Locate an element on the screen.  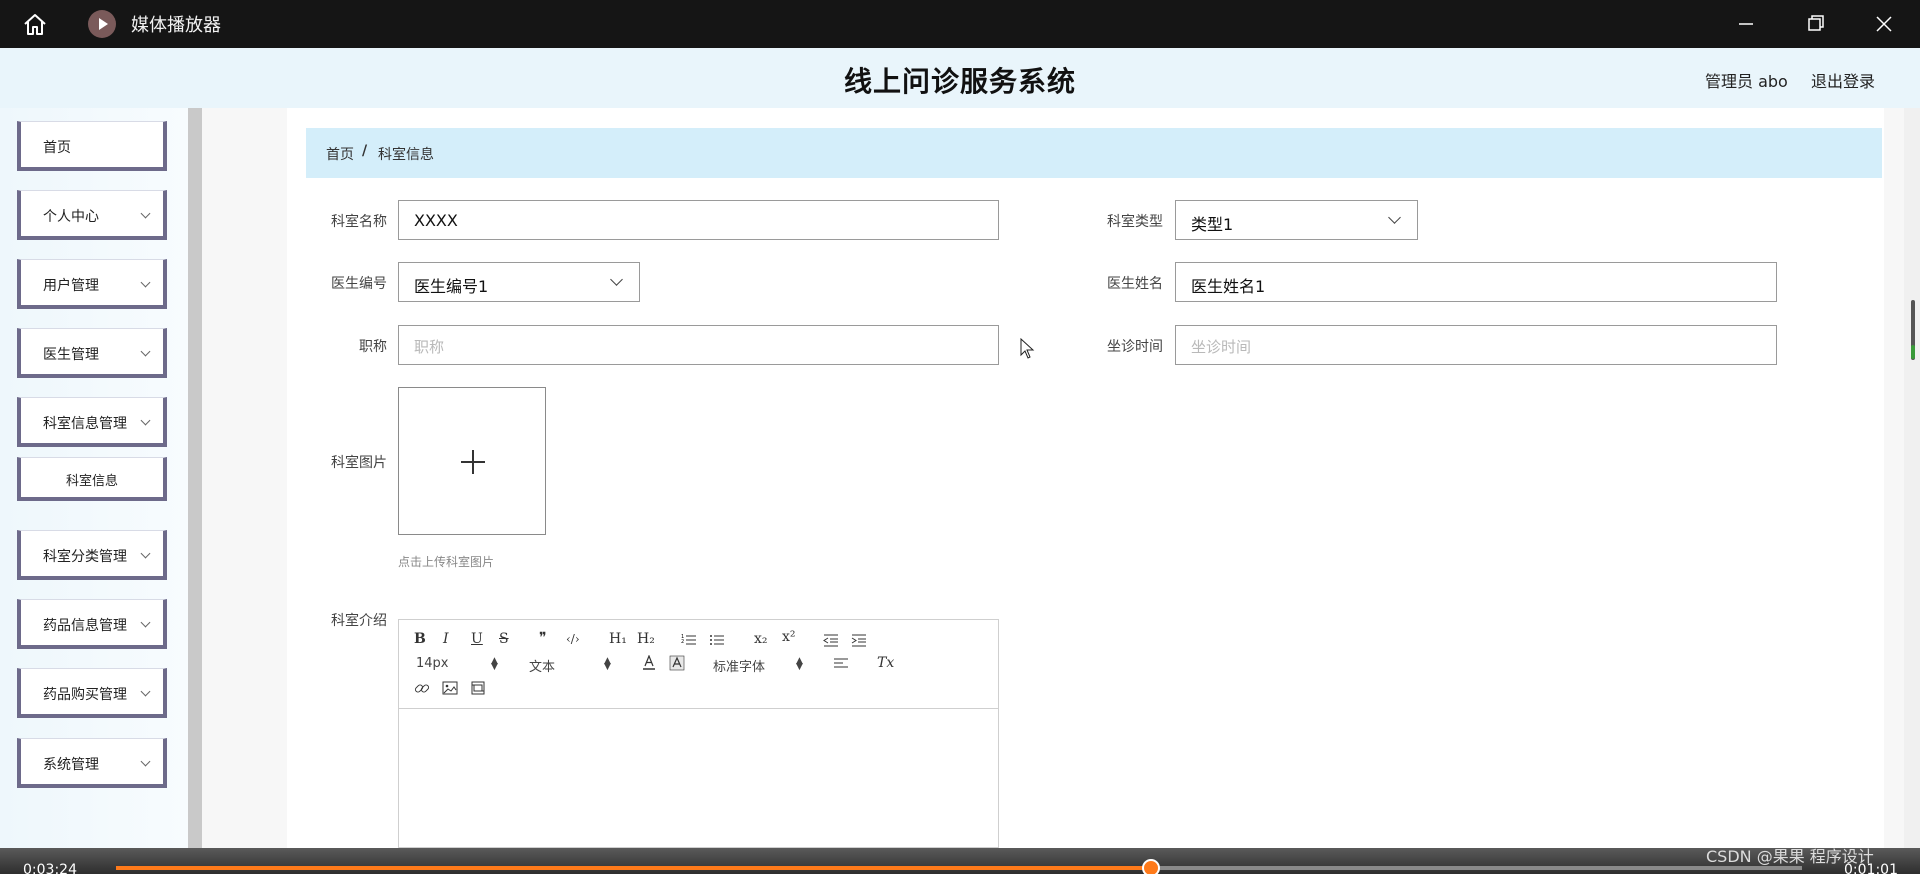
clear-format-button: Tx is located at coordinates (885, 663).